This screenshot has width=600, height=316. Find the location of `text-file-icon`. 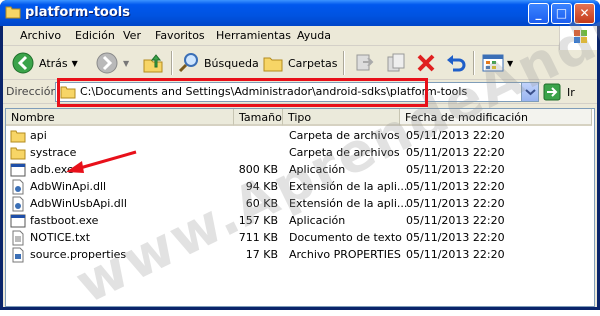

text-file-icon is located at coordinates (18, 238).